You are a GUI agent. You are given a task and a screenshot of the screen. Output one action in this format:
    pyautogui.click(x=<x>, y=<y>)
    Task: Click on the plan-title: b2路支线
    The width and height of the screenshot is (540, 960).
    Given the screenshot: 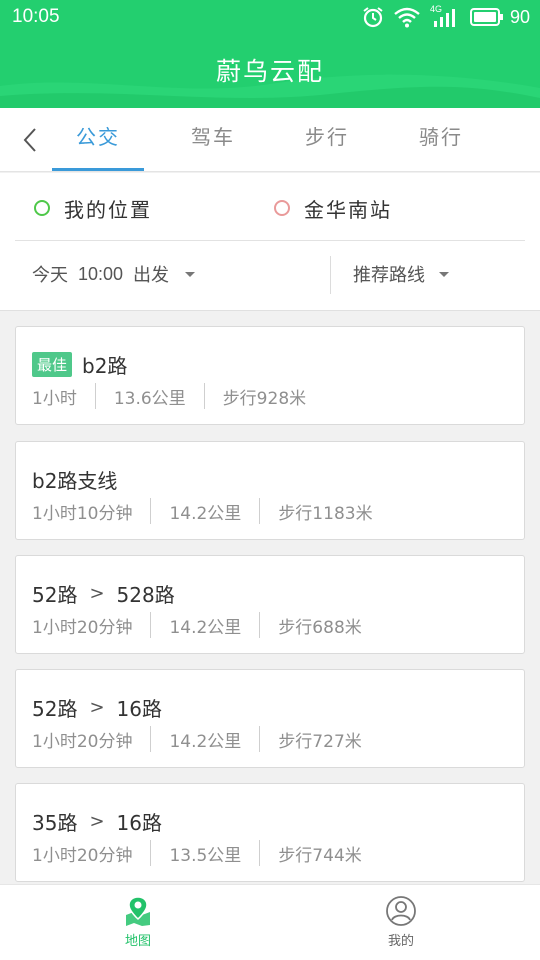 What is the action you would take?
    pyautogui.click(x=74, y=479)
    